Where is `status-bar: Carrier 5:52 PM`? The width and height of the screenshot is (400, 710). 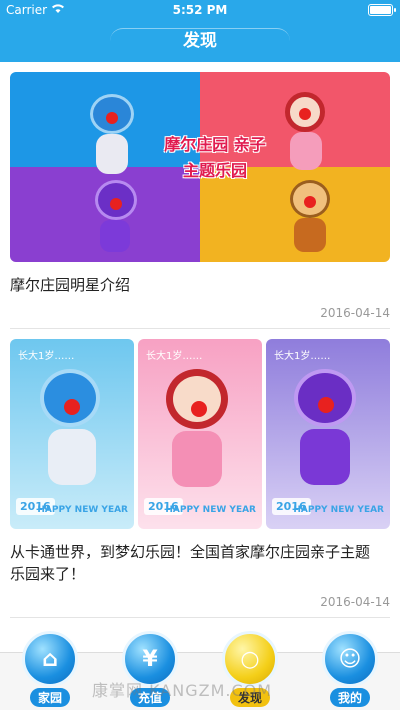 status-bar: Carrier 5:52 PM is located at coordinates (200, 10).